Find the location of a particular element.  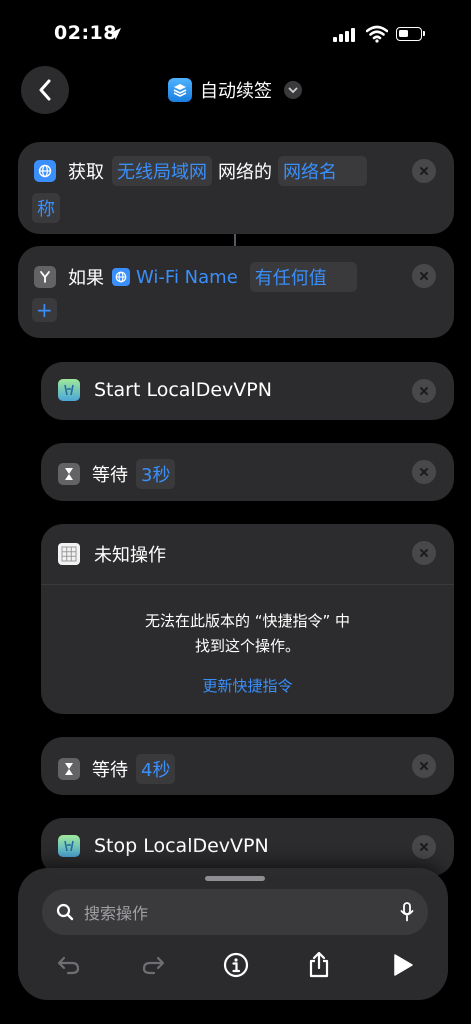

unknown-action-icon is located at coordinates (69, 554).